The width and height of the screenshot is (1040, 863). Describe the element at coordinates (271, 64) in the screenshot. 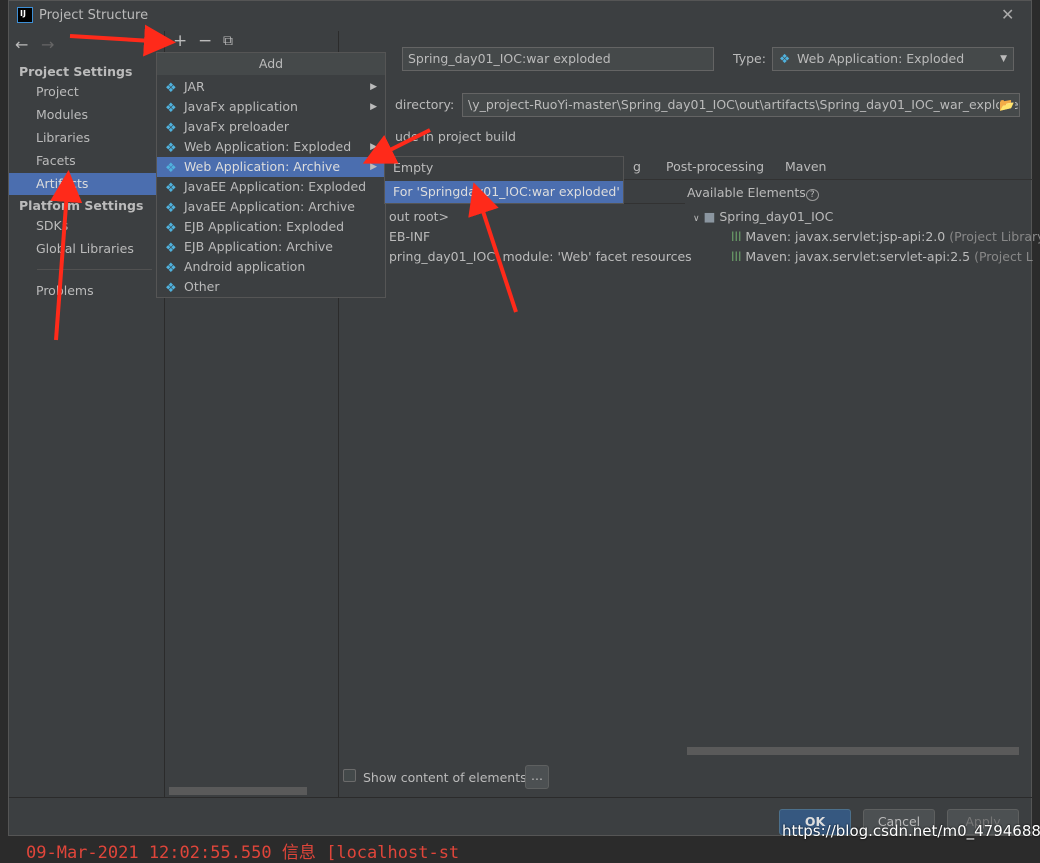

I see `menu-header: Add` at that location.